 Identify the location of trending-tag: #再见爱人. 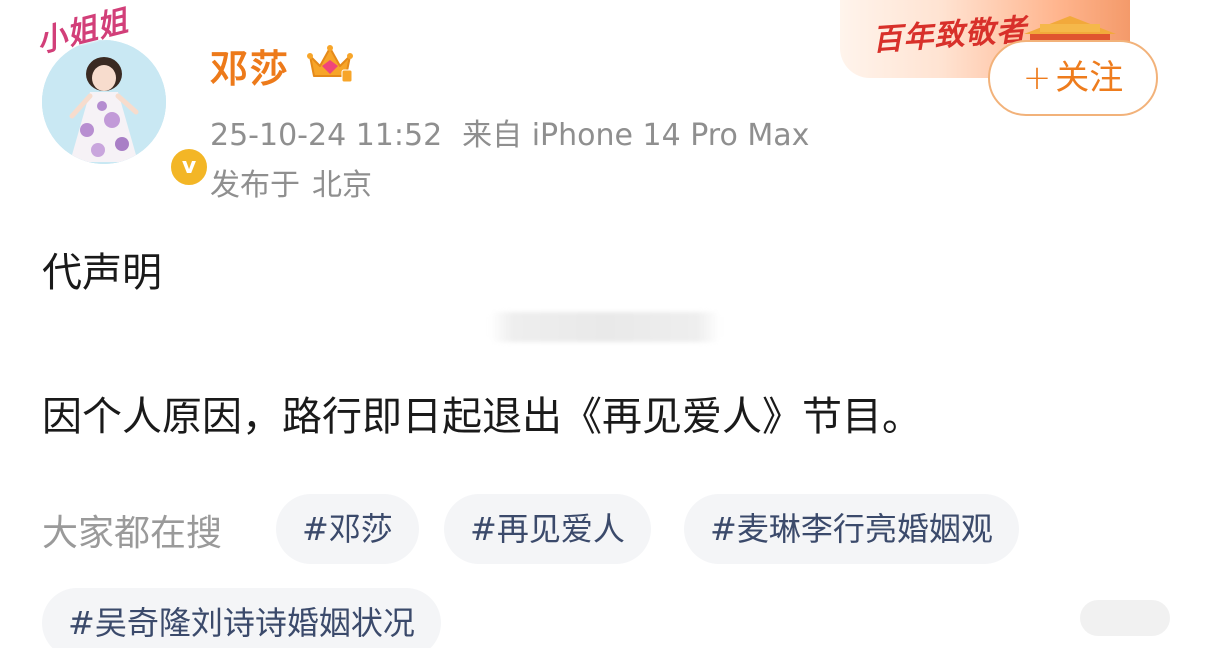
(547, 529).